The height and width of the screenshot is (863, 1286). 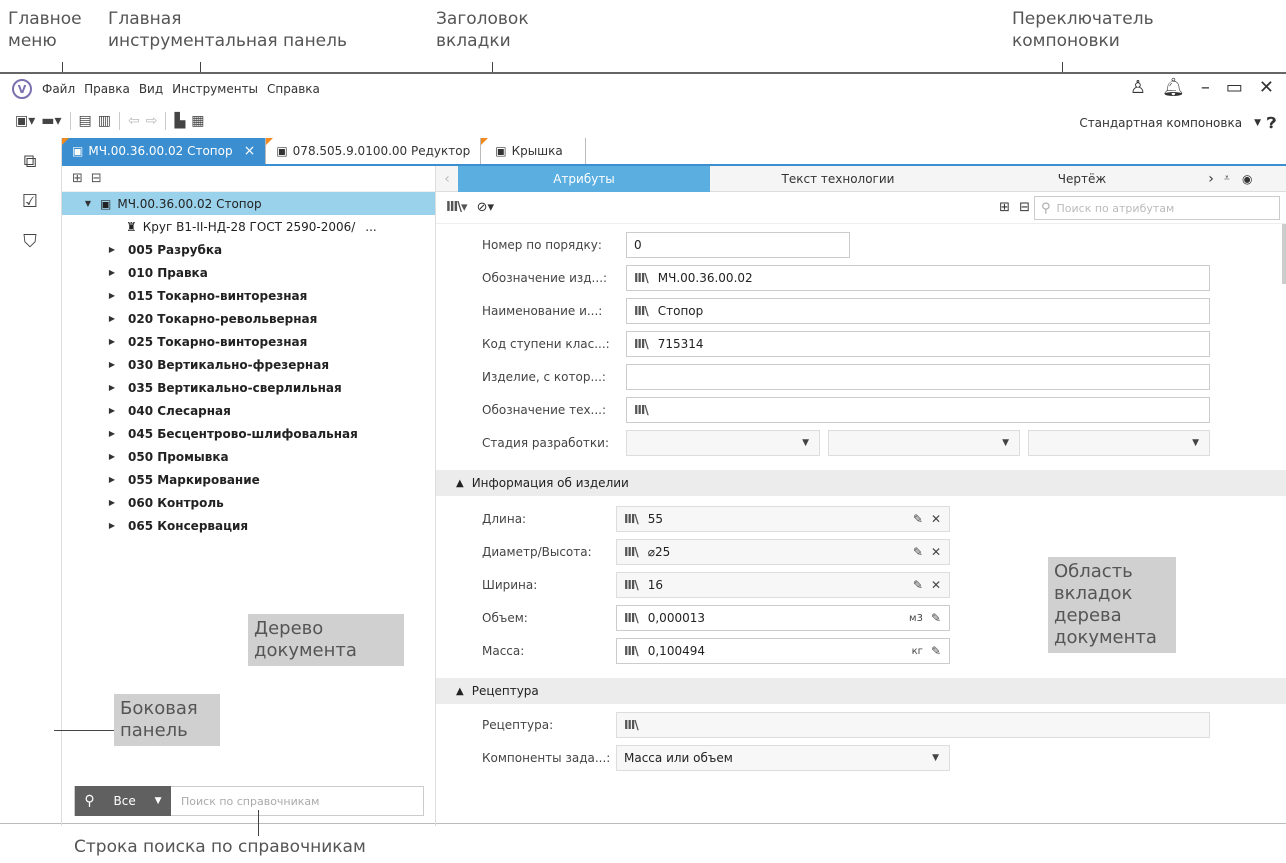 What do you see at coordinates (861, 691) in the screenshot?
I see `section-recipe: ▲ Рецептура` at bounding box center [861, 691].